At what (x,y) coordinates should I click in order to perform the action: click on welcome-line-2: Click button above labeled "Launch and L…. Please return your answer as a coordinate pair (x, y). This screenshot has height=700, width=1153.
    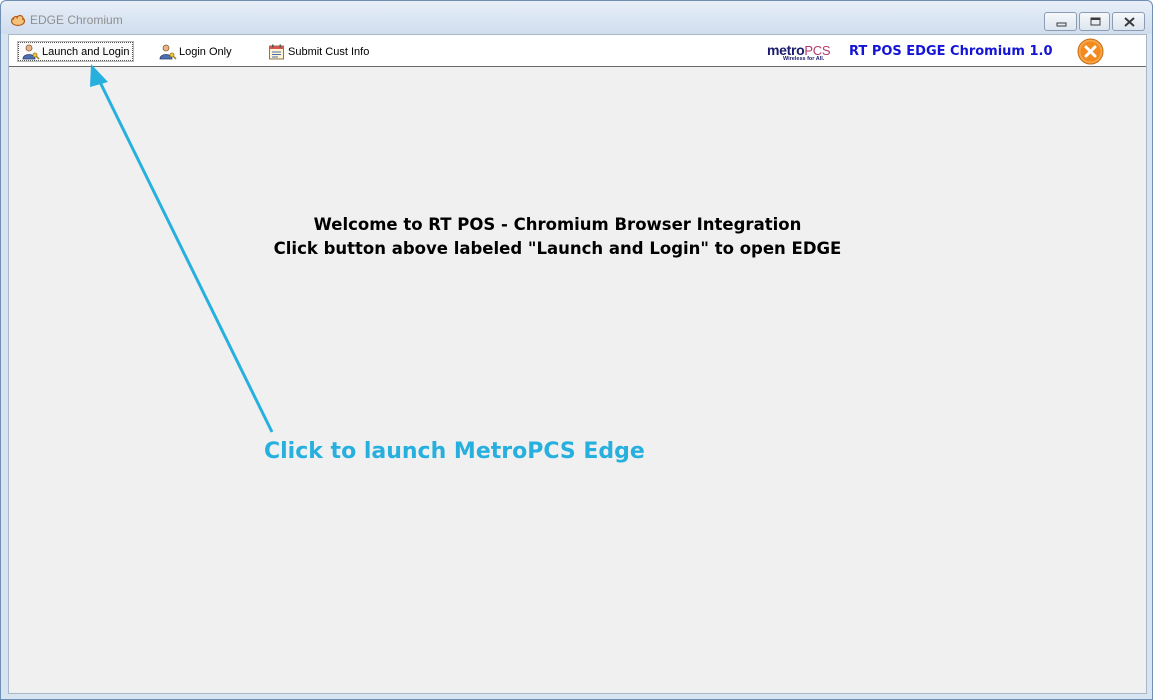
    Looking at the image, I should click on (557, 248).